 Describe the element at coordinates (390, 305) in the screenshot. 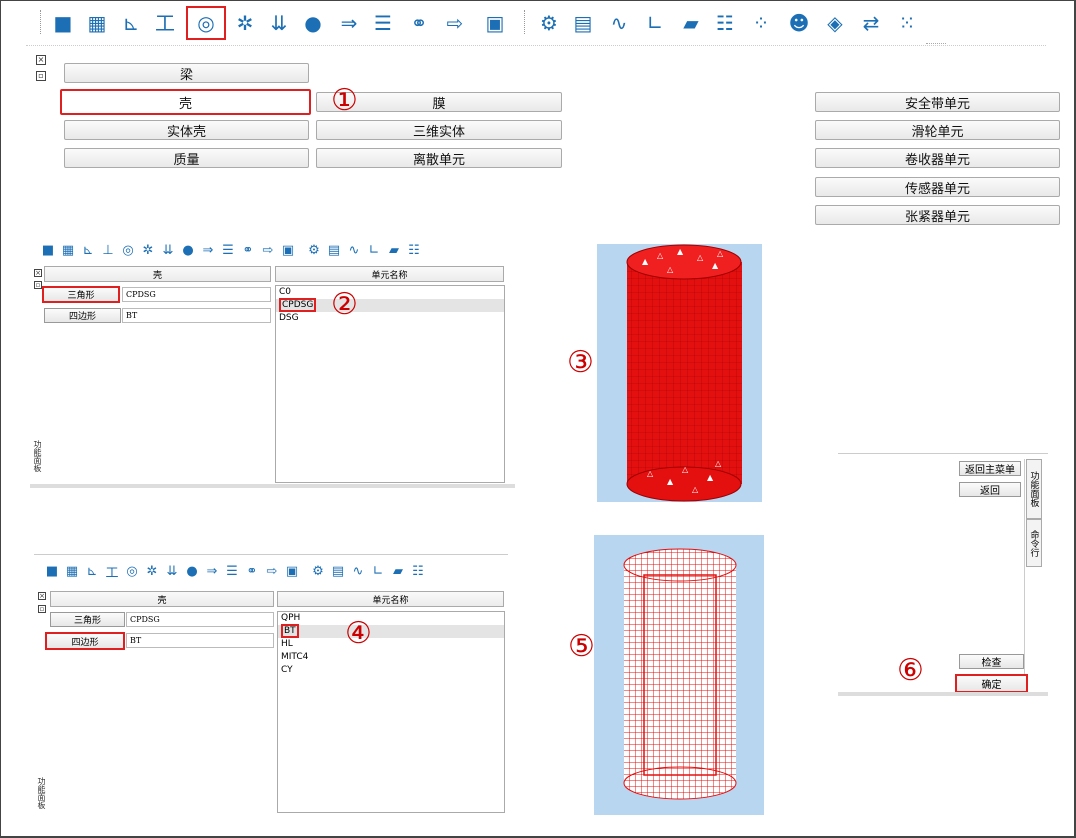

I see `list-item-selected: CPDSG` at that location.